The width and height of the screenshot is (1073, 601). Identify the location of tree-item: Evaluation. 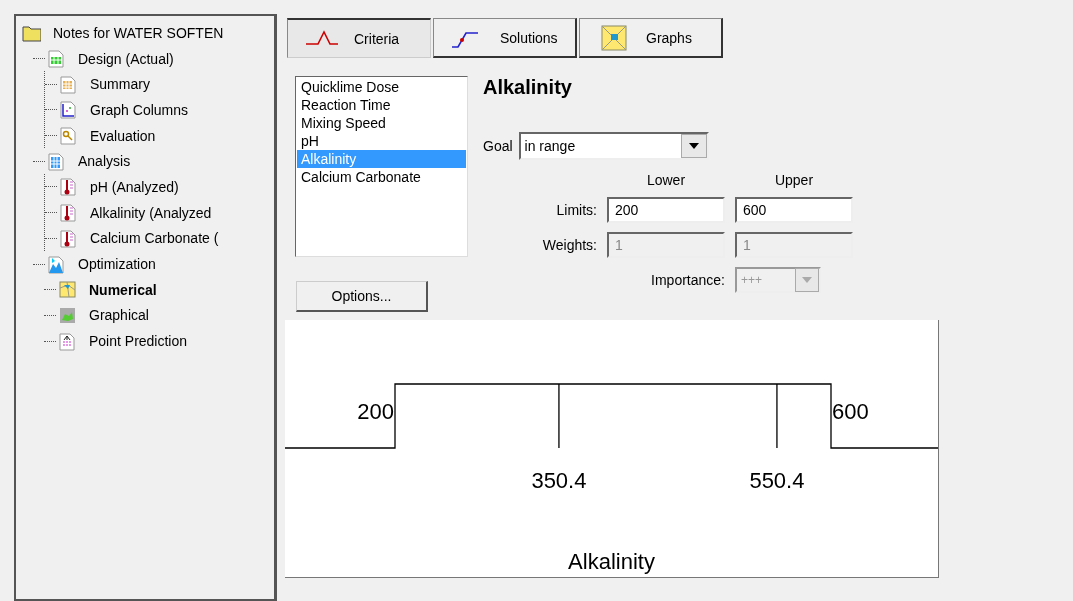
(123, 135).